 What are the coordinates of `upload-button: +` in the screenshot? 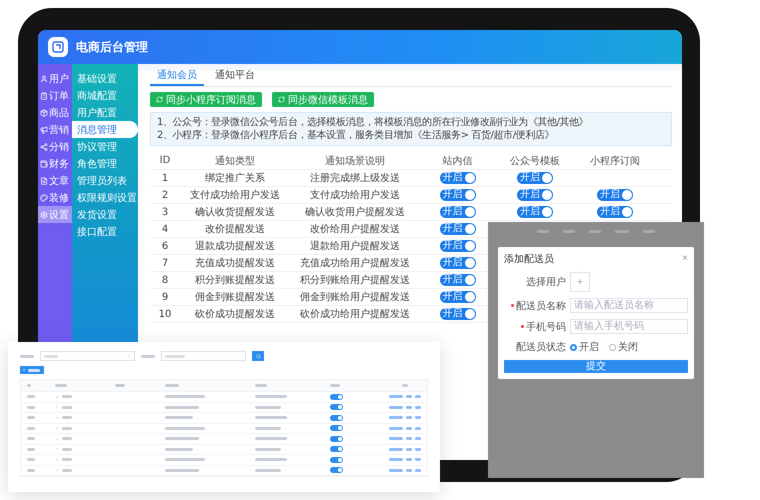 It's located at (580, 282).